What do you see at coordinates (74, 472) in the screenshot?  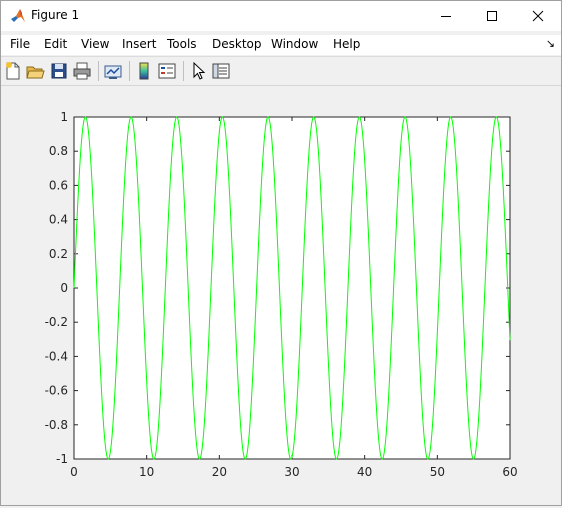 I see `x-tick-label: 0` at bounding box center [74, 472].